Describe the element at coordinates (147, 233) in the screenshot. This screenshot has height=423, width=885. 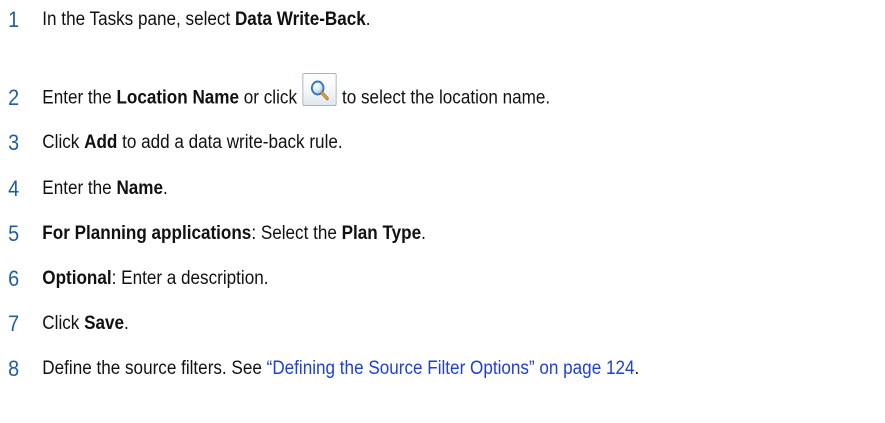
I see `condition-for-planning-applications: For Planning applications` at that location.